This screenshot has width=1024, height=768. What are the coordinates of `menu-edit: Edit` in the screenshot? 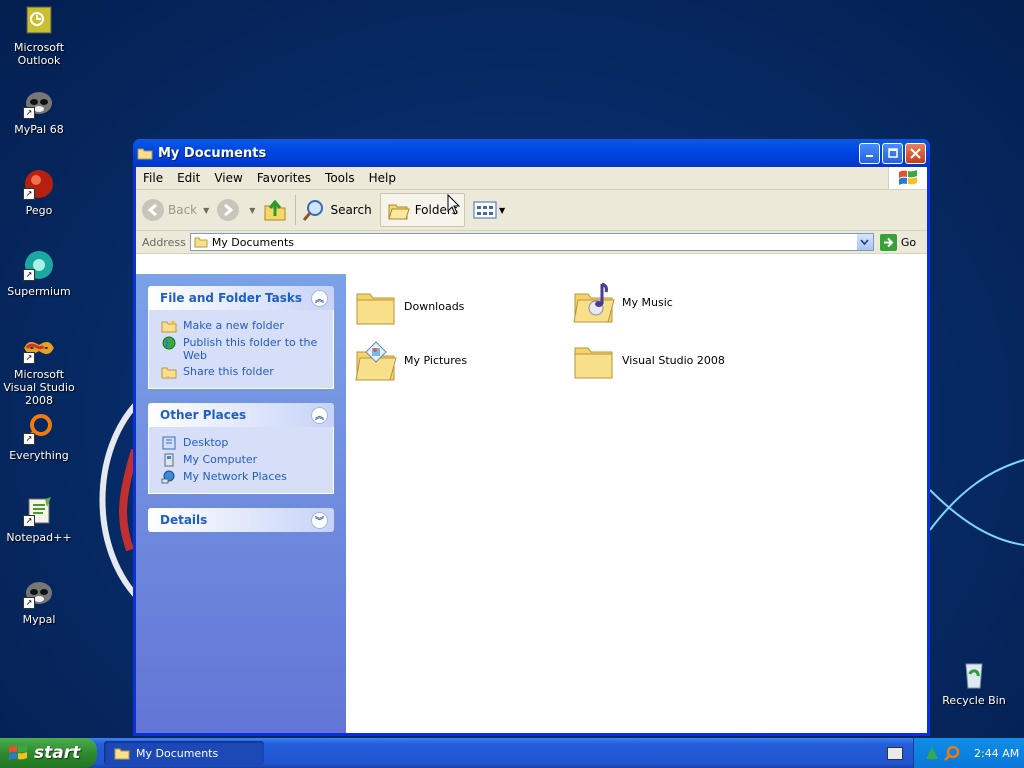 It's located at (188, 178).